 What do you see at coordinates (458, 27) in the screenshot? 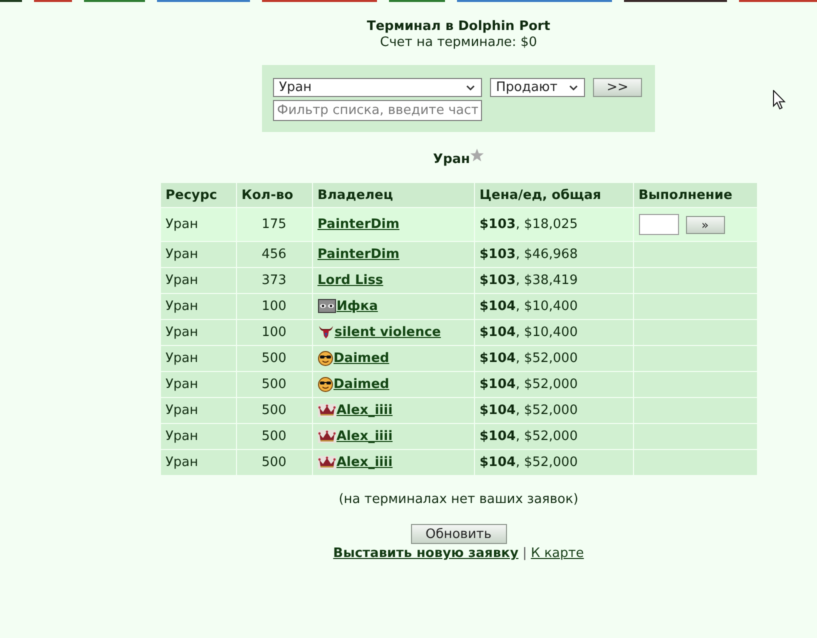
I see `terminal-title: Терминал в Dolphin Port` at bounding box center [458, 27].